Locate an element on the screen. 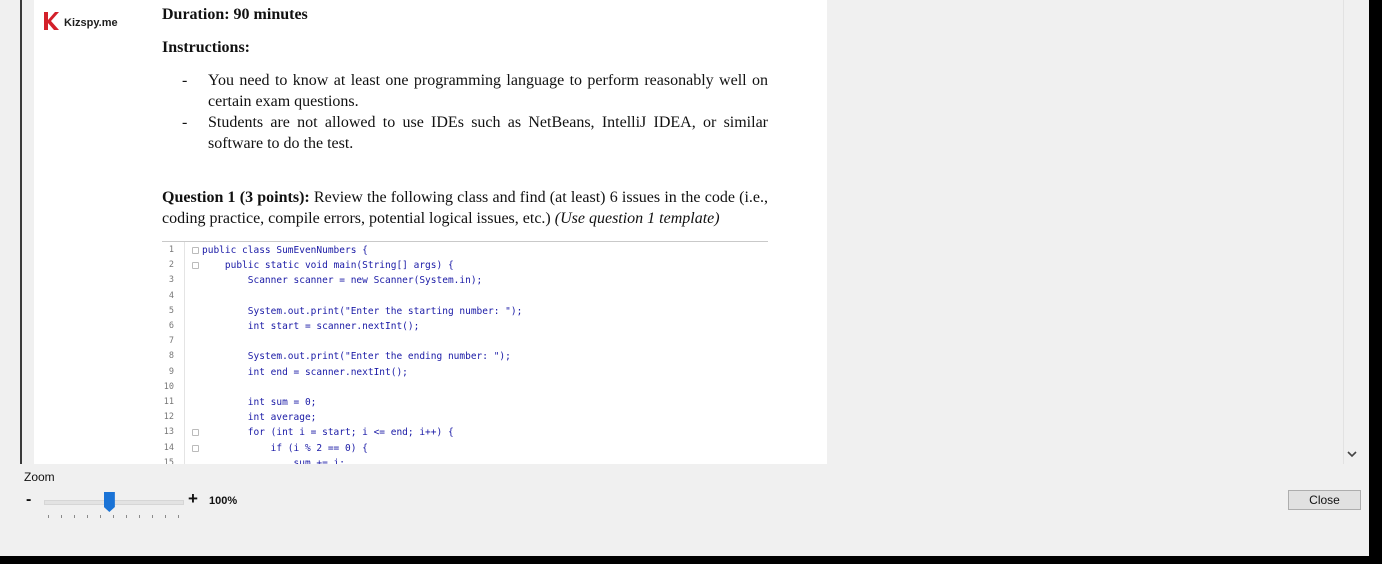  zoom-slider-thumb is located at coordinates (109, 502).